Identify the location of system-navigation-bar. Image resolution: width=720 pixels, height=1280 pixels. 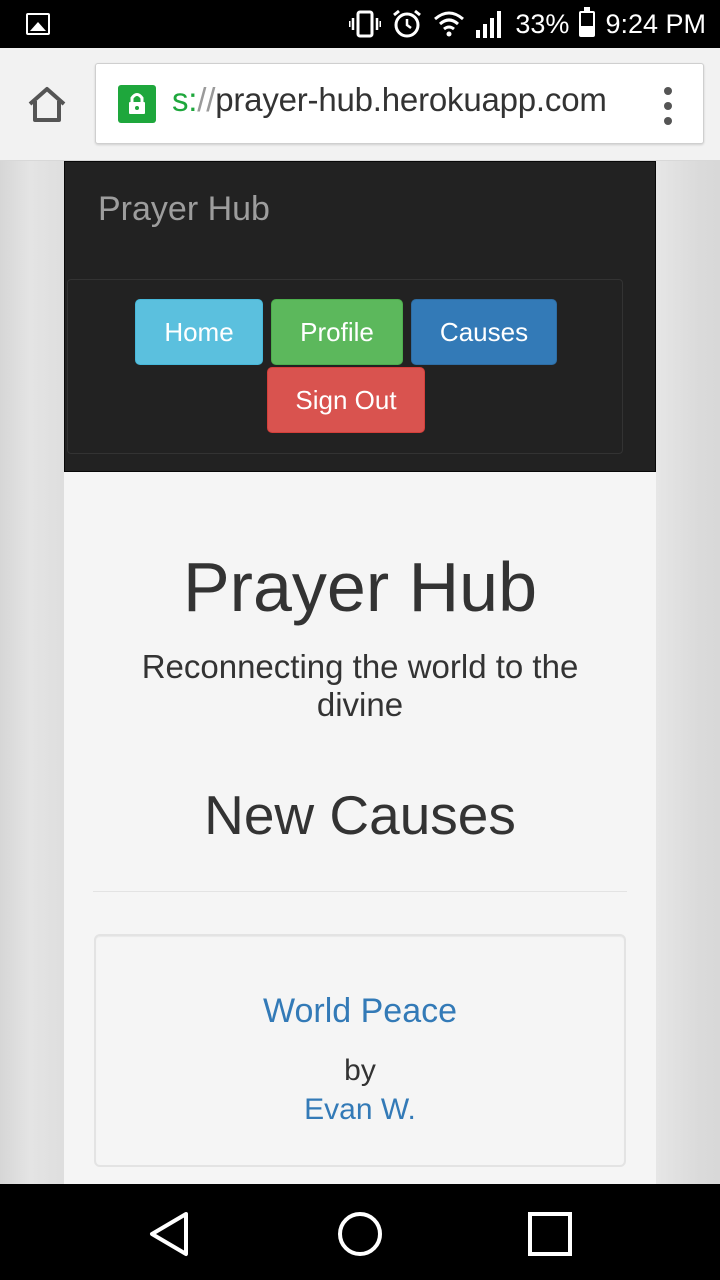
(360, 1232).